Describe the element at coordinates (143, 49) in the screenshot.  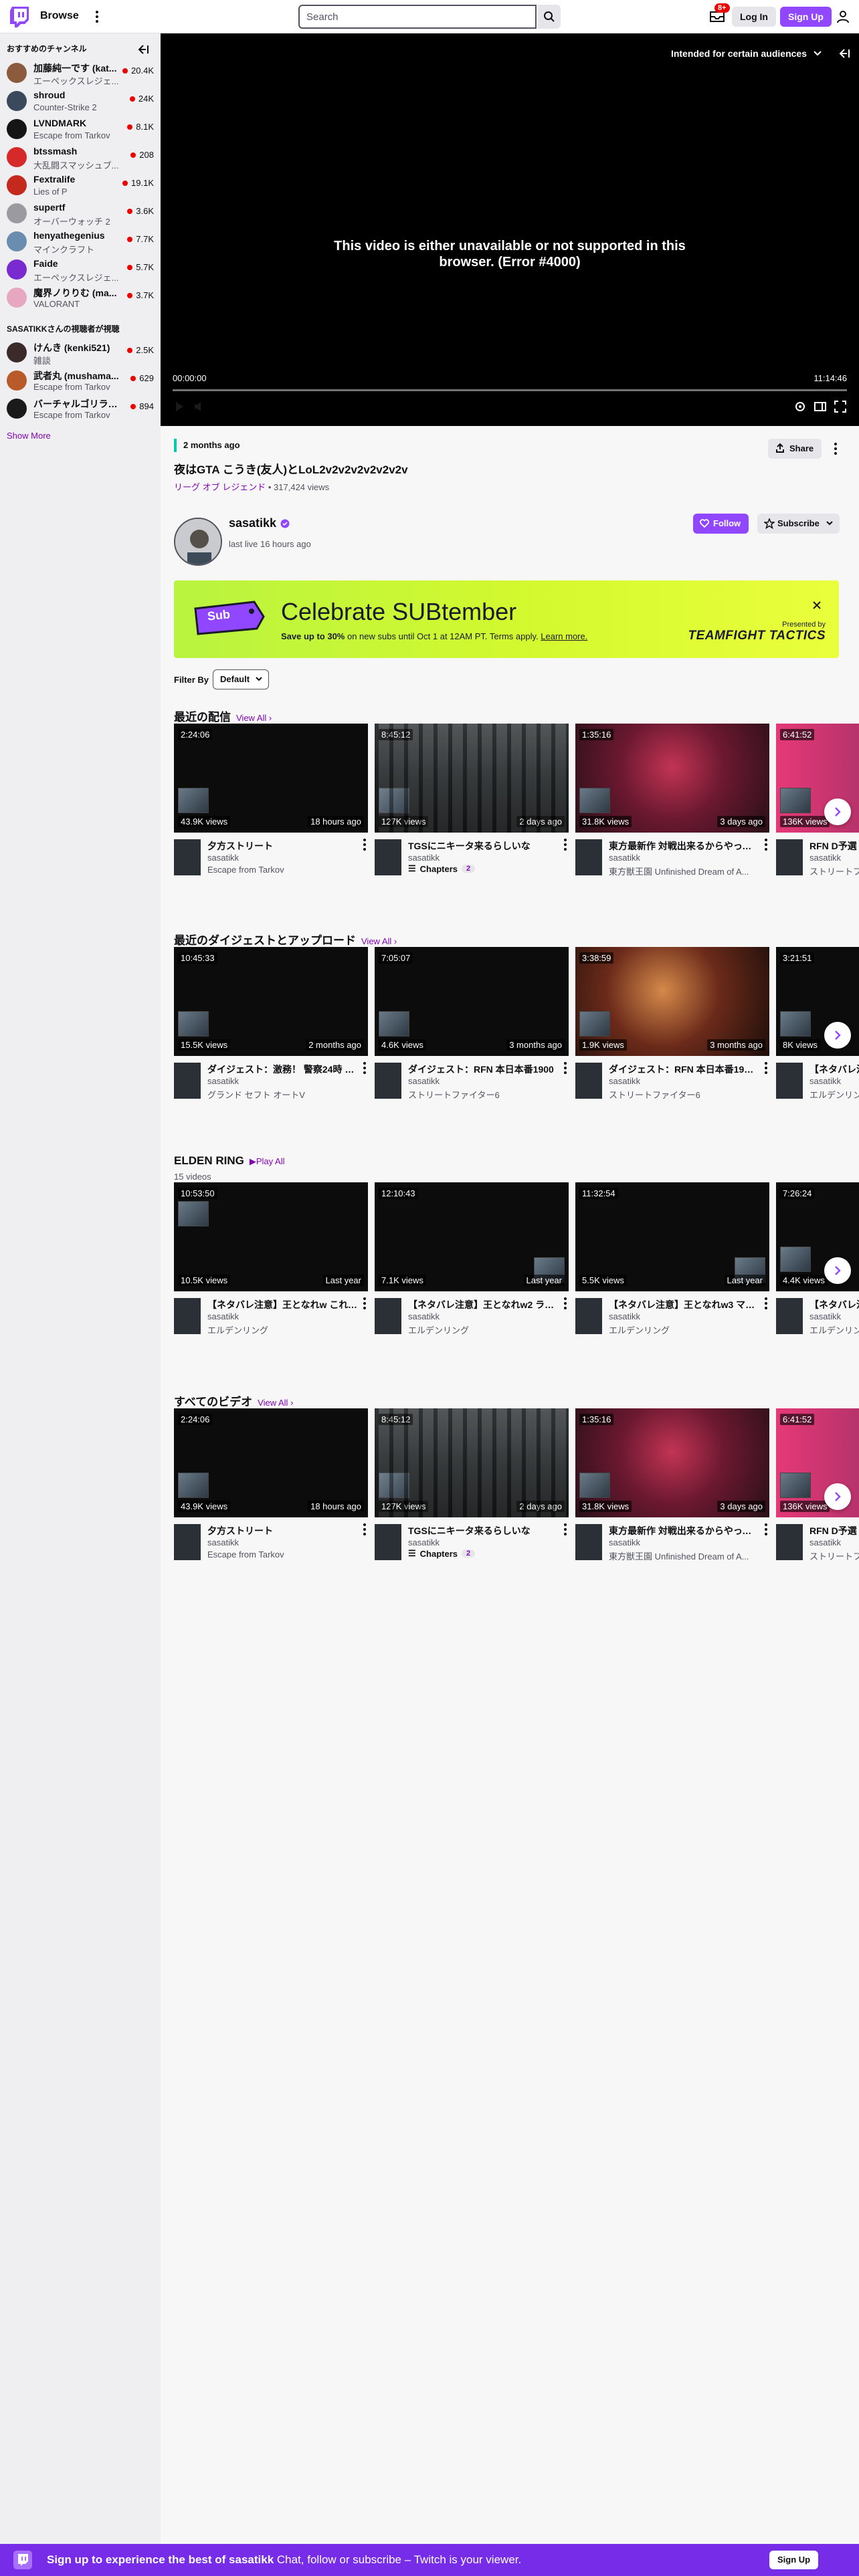
I see `collapse-sidebar-icon` at that location.